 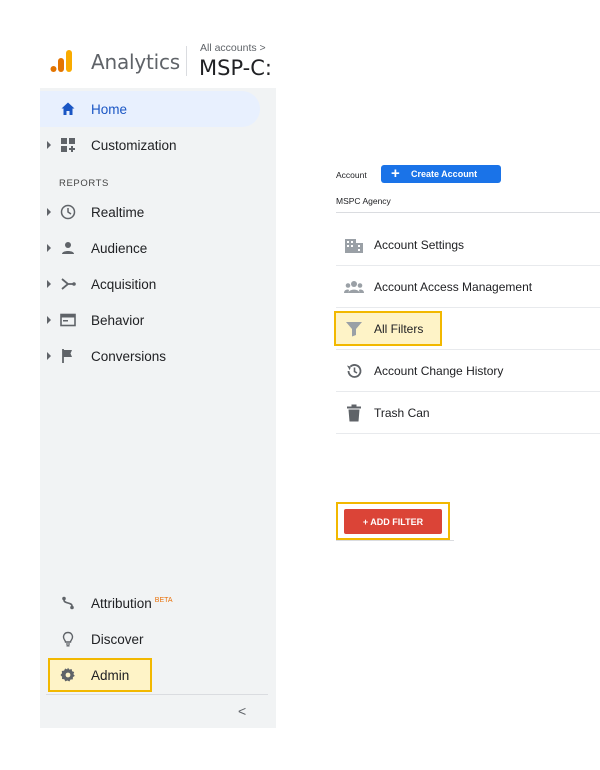 I want to click on breadcrumb: All accounts >, so click(x=233, y=48).